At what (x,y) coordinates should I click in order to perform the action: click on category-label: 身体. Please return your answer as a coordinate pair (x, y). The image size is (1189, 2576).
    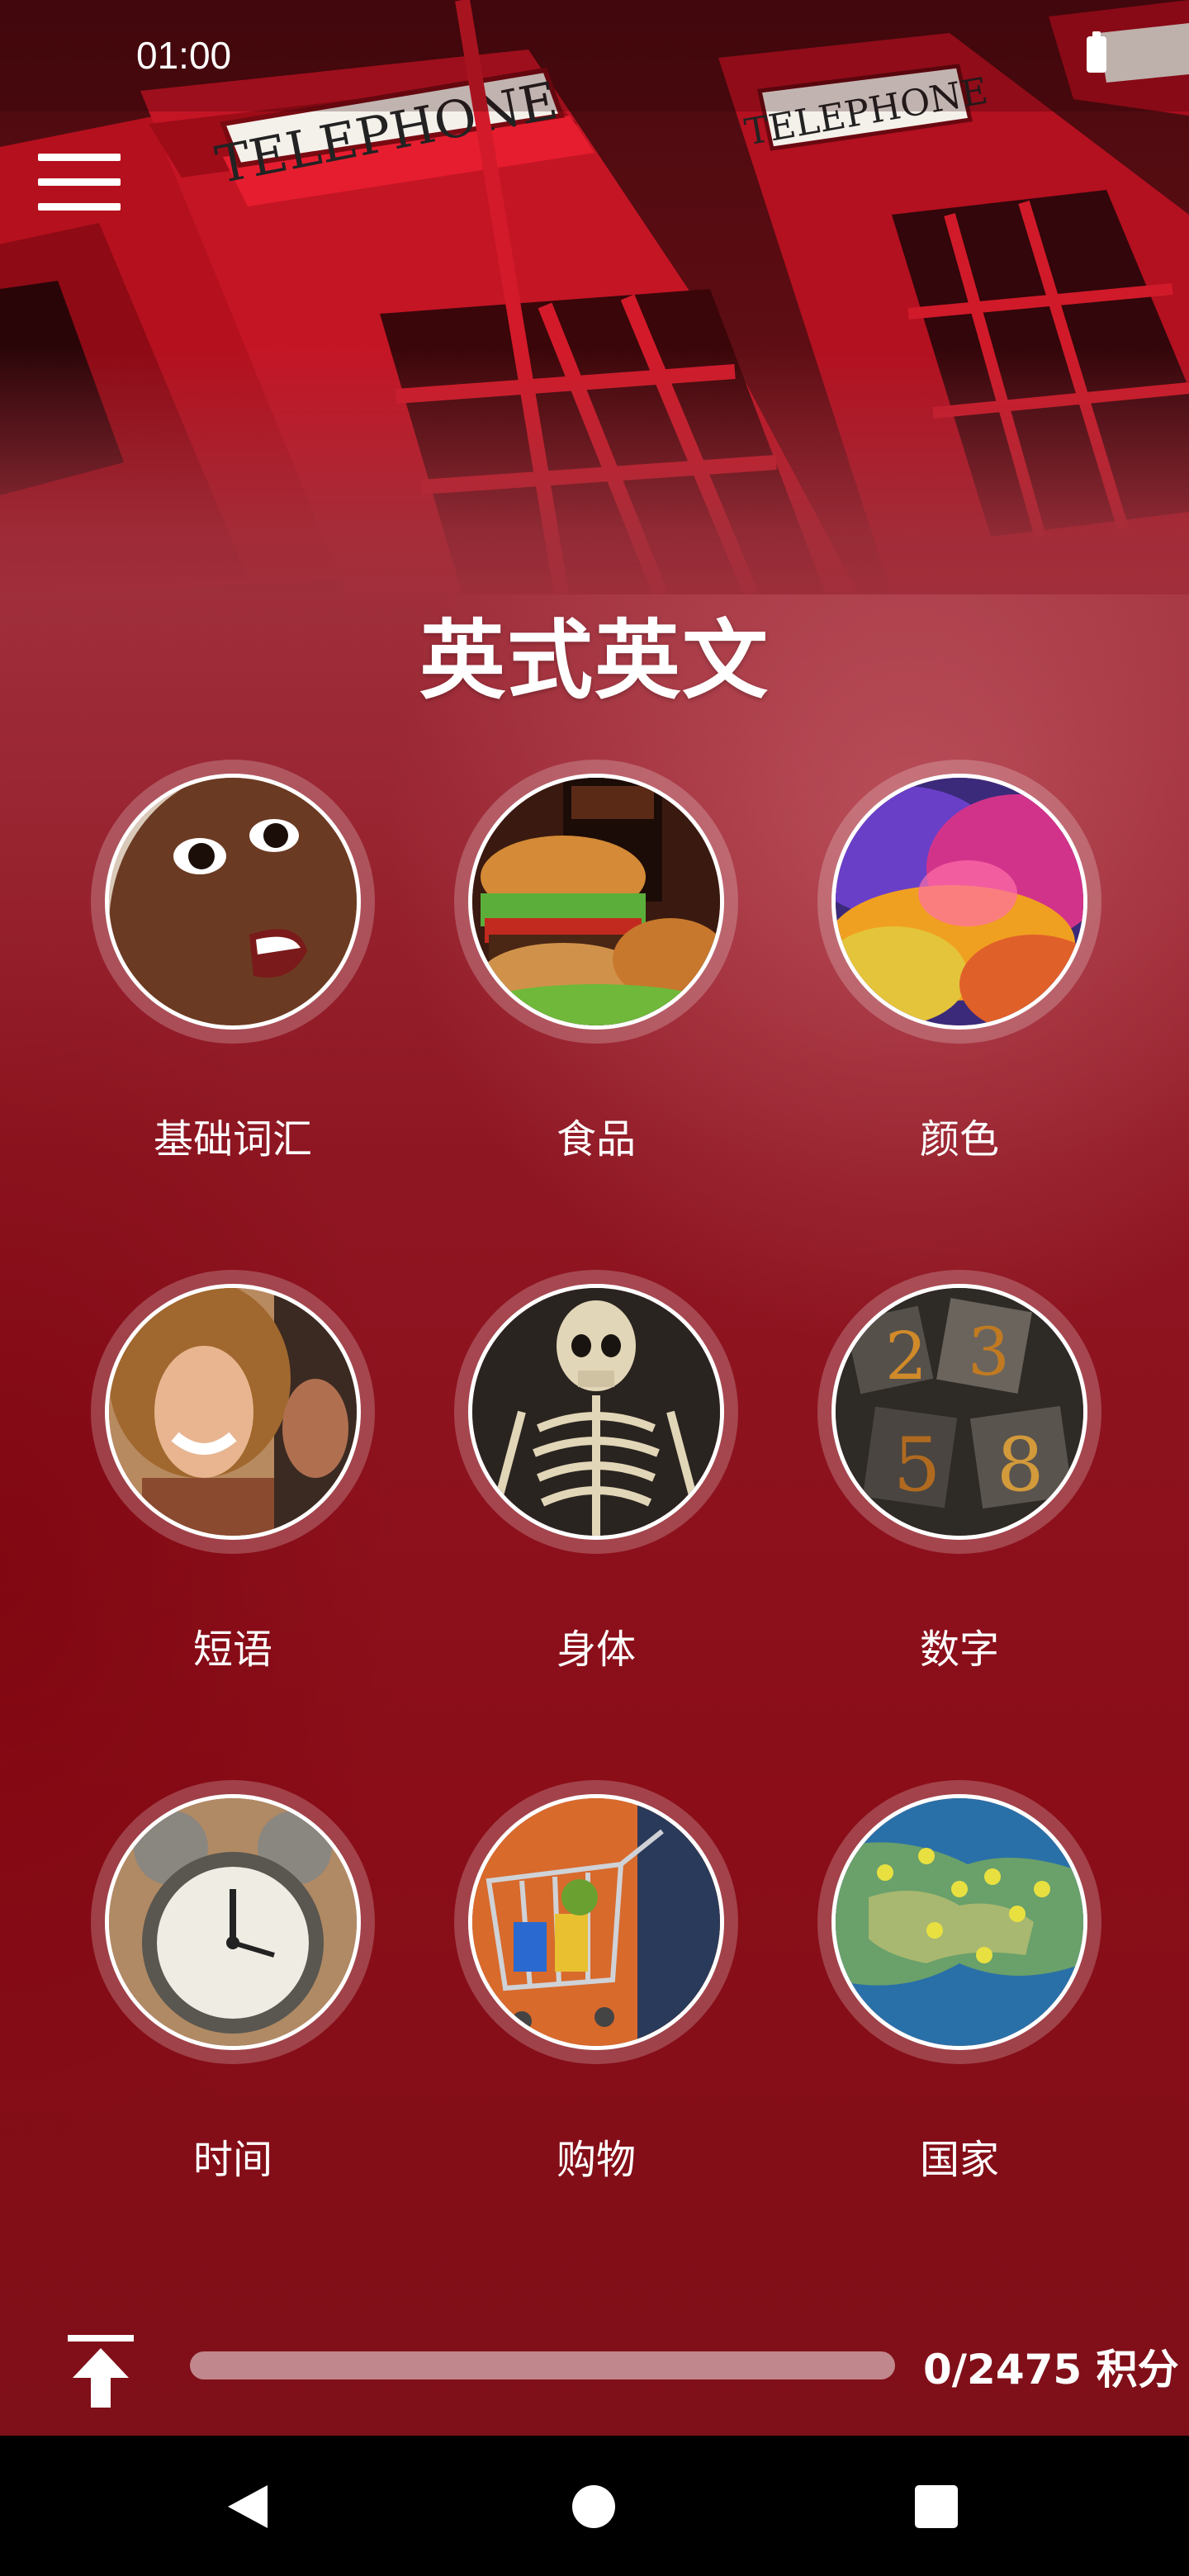
    Looking at the image, I should click on (596, 1650).